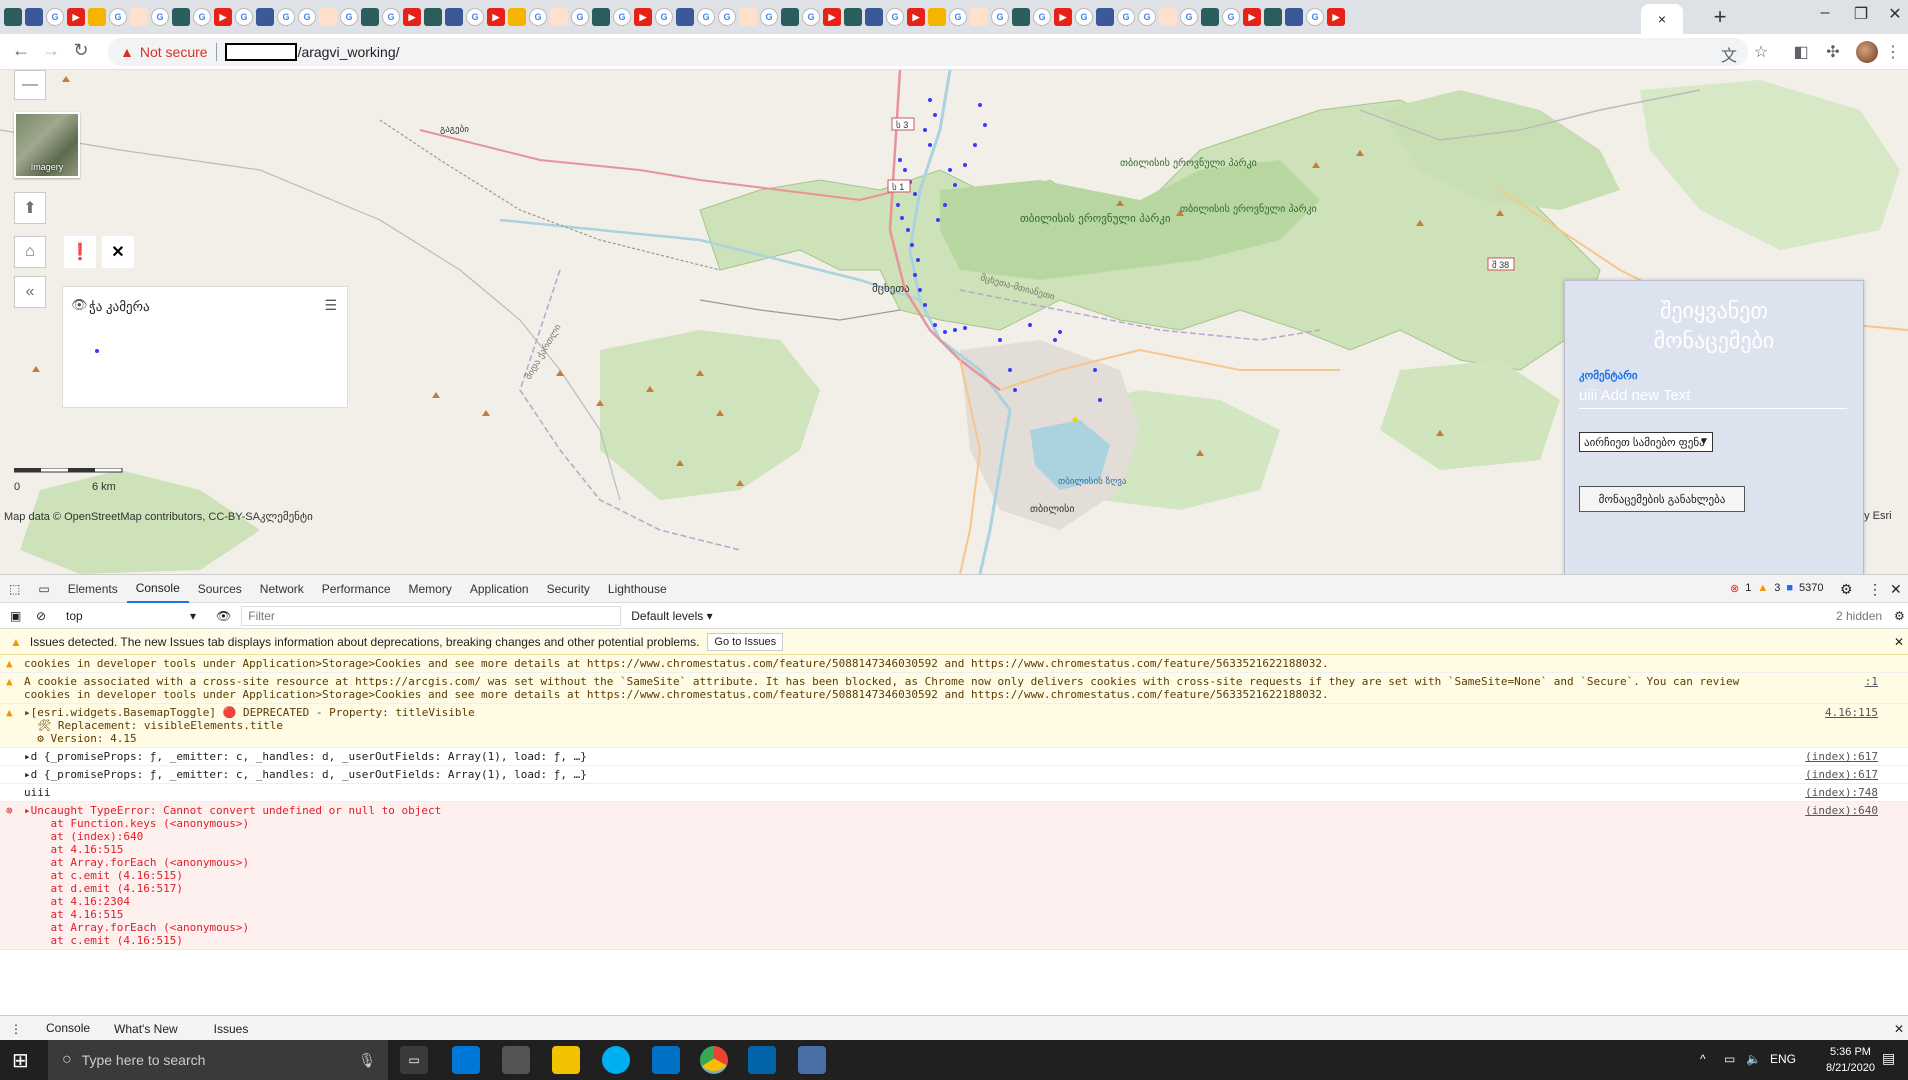 The width and height of the screenshot is (1908, 1080). I want to click on comment-input, so click(1713, 396).